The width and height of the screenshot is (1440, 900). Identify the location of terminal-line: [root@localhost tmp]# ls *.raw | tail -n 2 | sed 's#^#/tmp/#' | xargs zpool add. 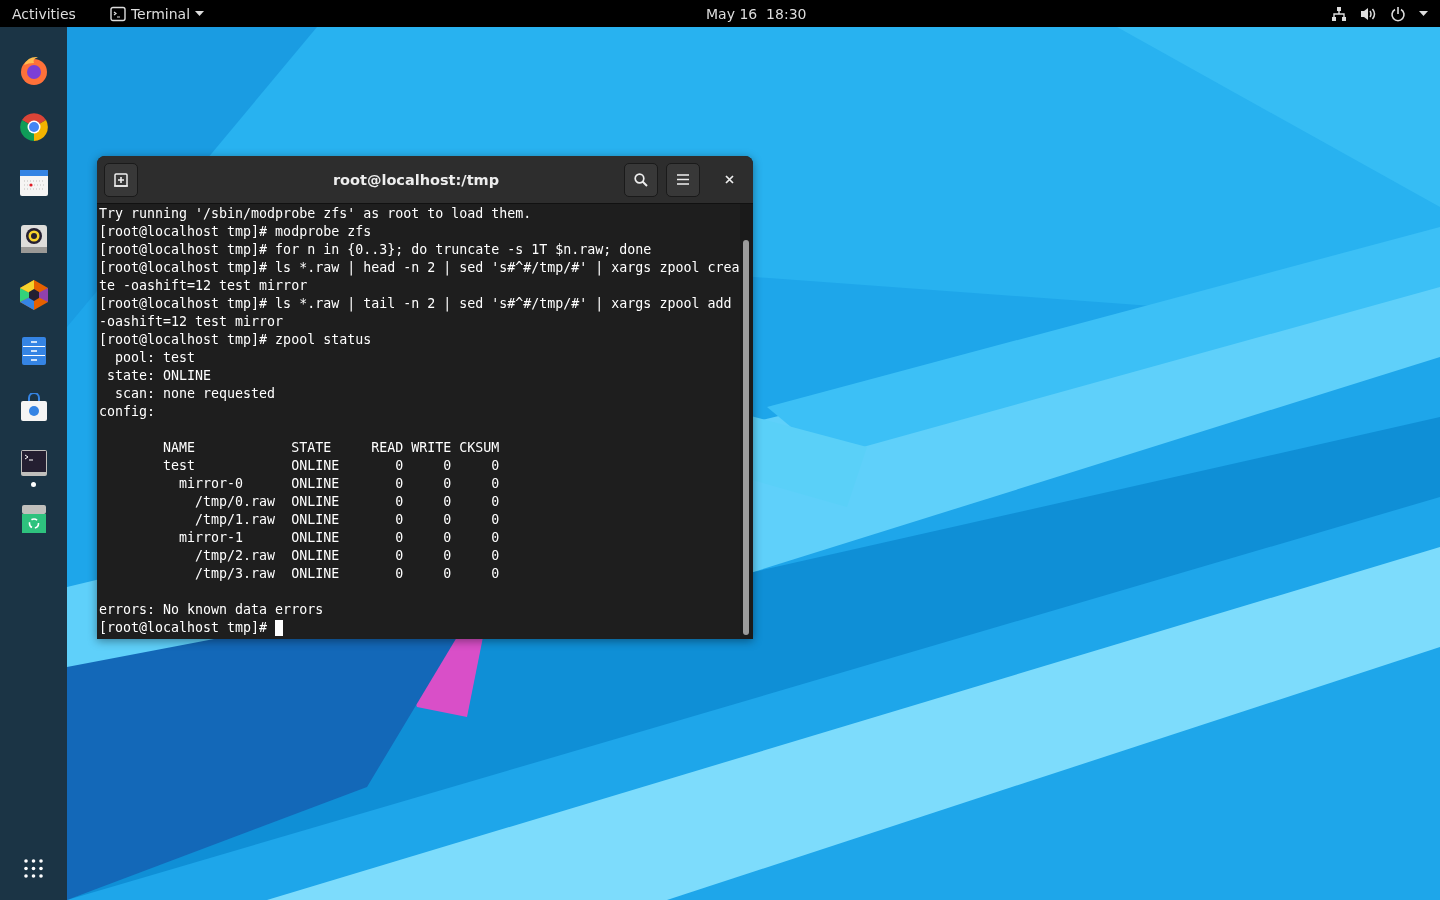
(415, 304).